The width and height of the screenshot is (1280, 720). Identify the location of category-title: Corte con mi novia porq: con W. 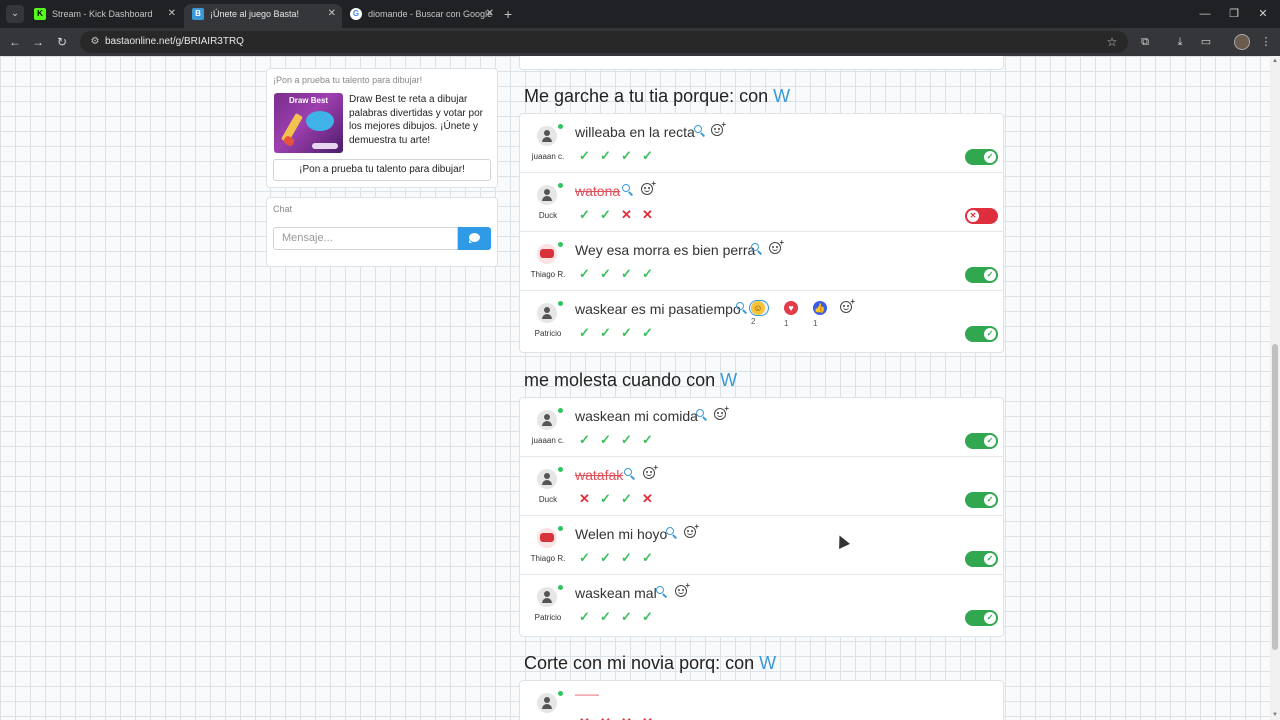
(650, 663).